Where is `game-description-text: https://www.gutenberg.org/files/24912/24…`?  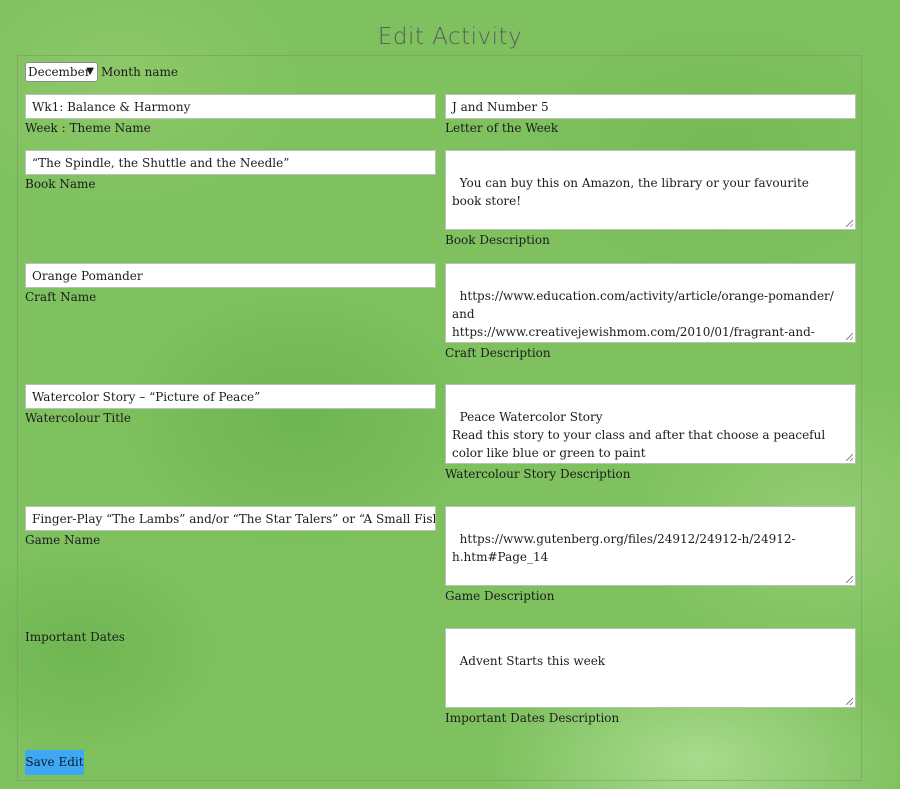 game-description-text: https://www.gutenberg.org/files/24912/24… is located at coordinates (624, 548).